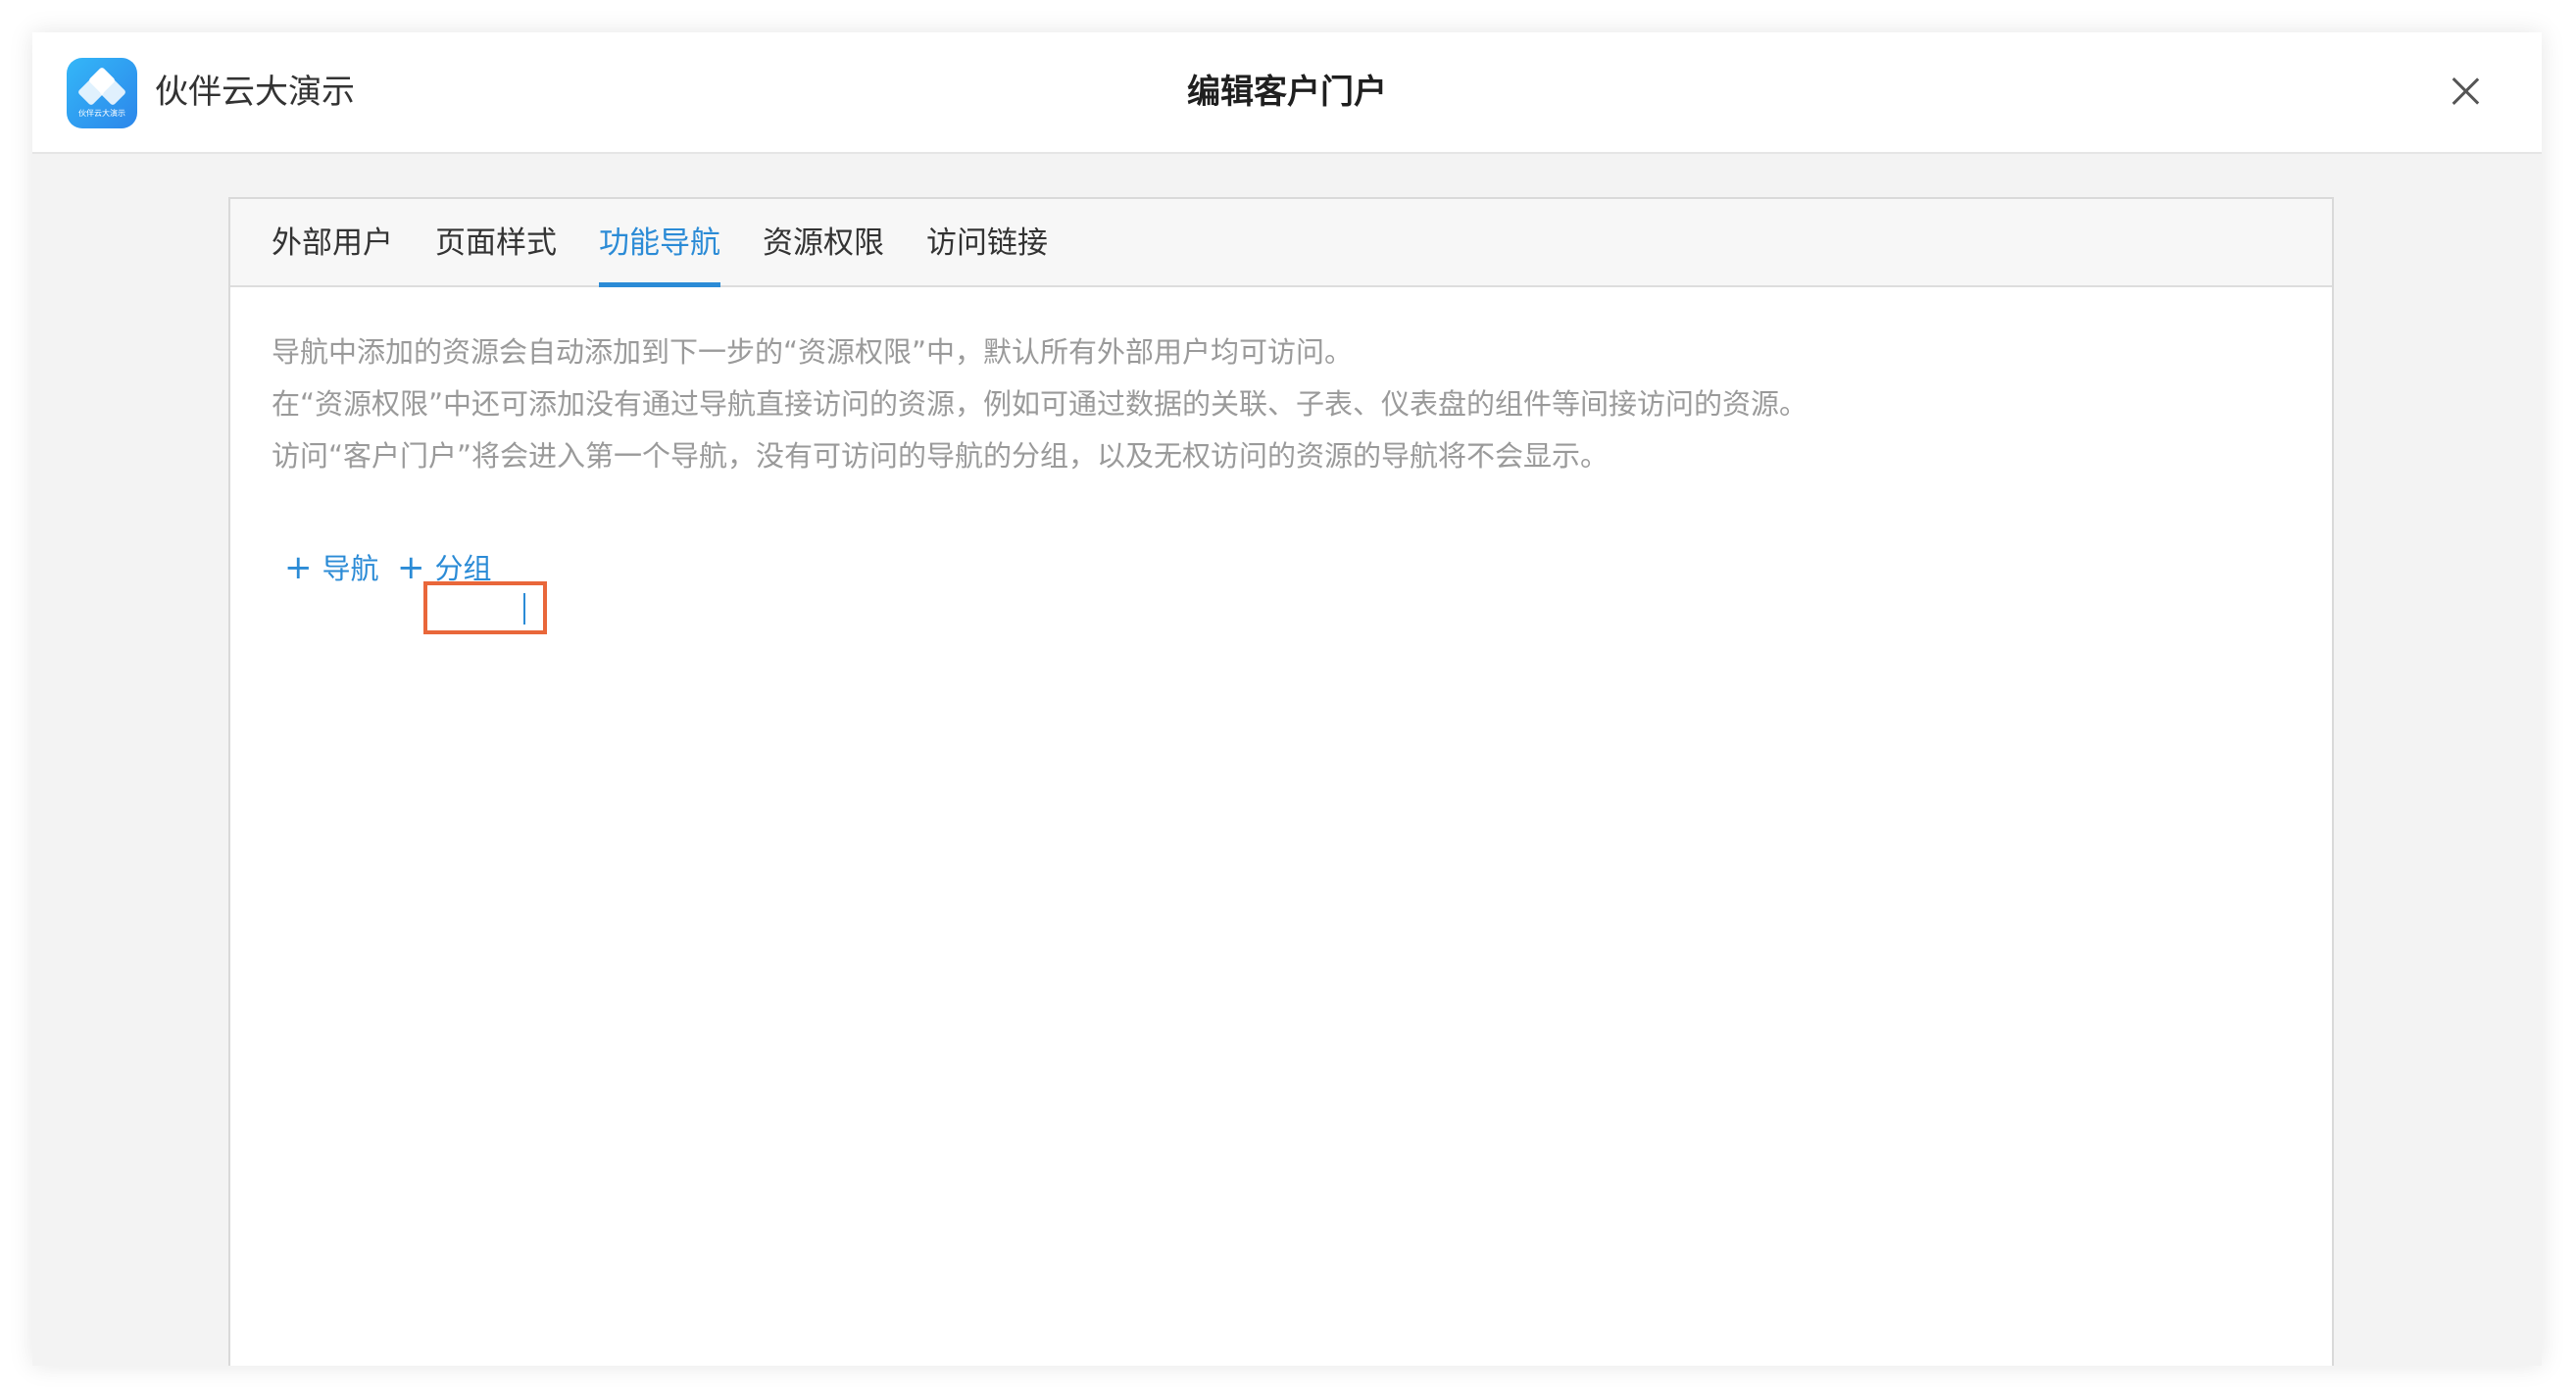  I want to click on close-icon, so click(2465, 91).